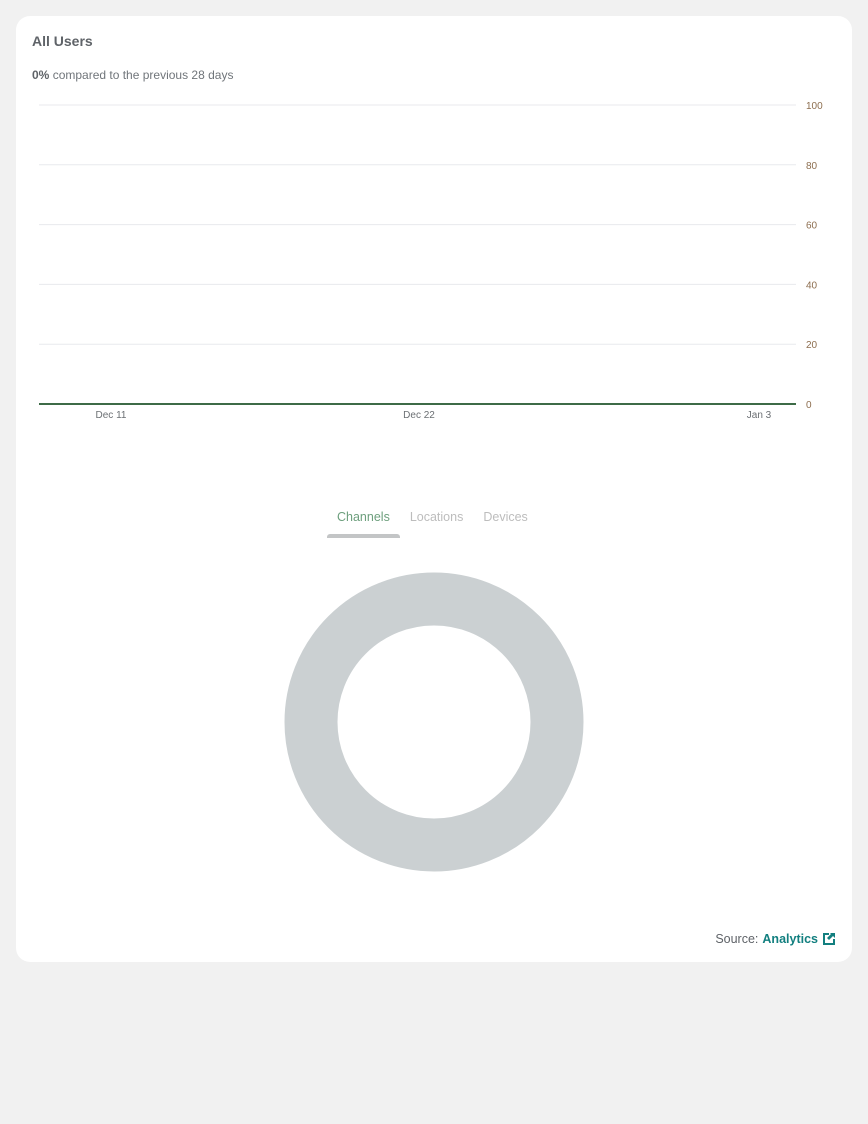 This screenshot has width=868, height=1124. Describe the element at coordinates (111, 415) in the screenshot. I see `x-tick-label: Dec 11` at that location.